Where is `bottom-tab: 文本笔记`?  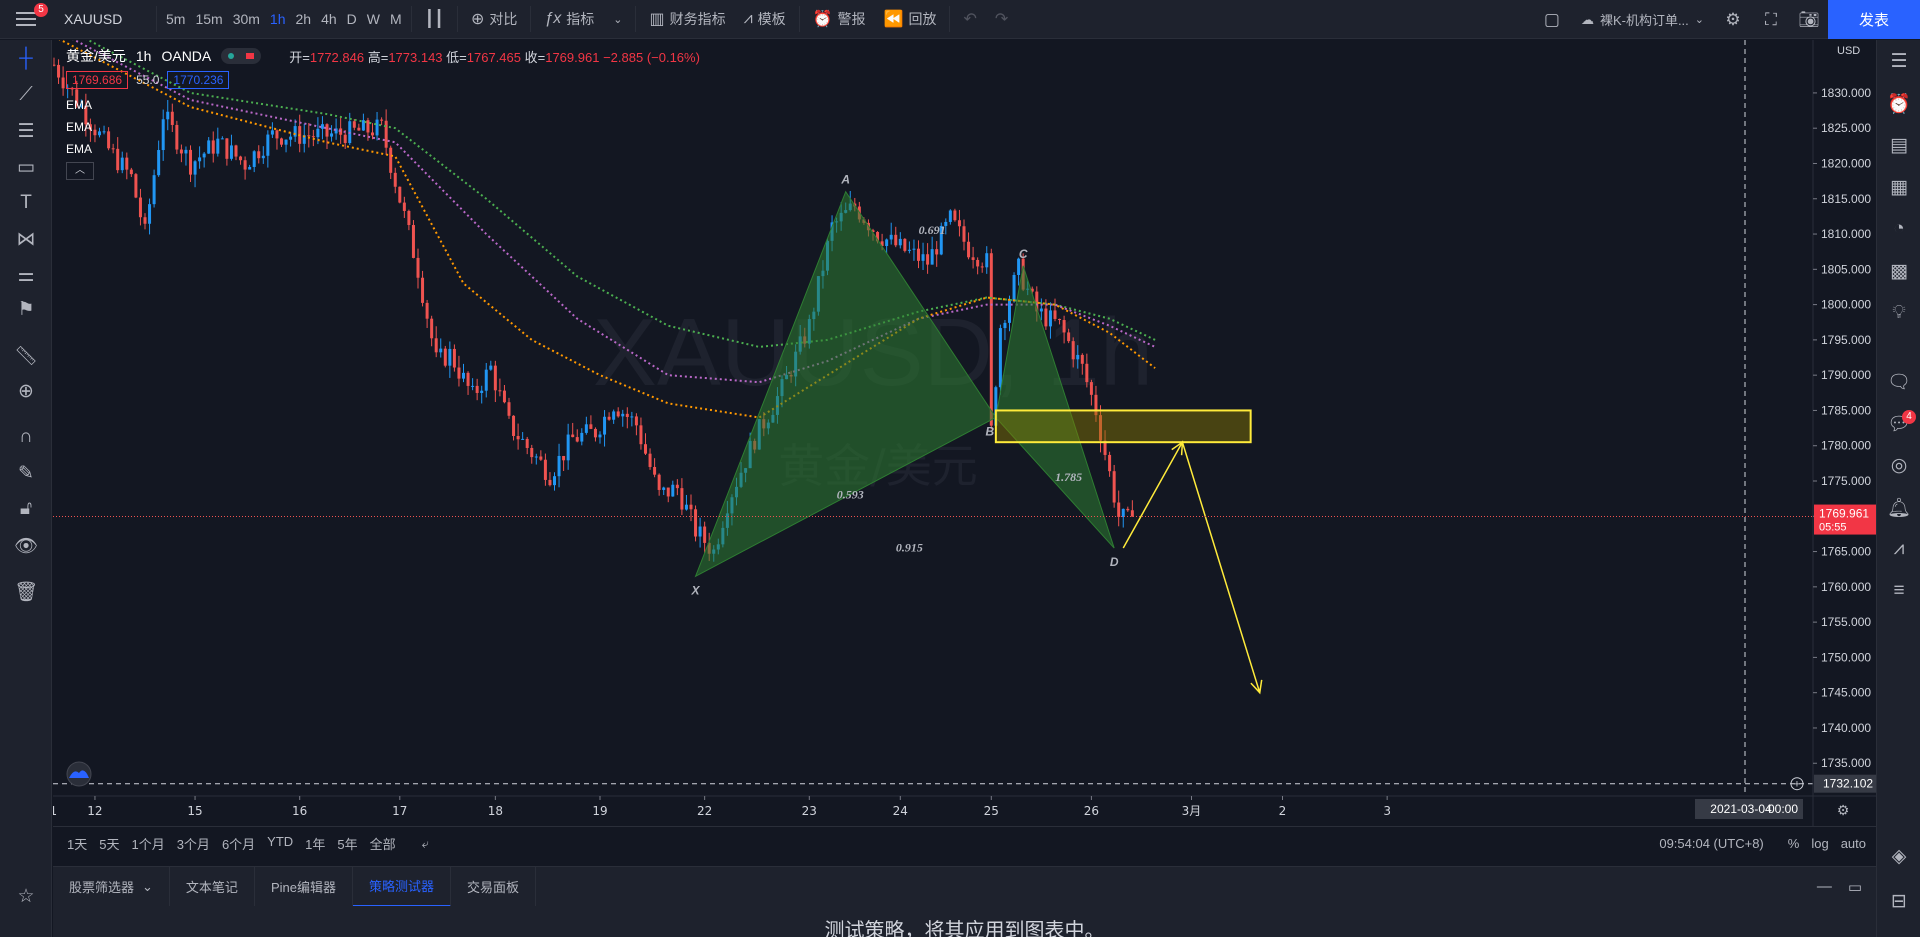
bottom-tab: 文本笔记 is located at coordinates (212, 886).